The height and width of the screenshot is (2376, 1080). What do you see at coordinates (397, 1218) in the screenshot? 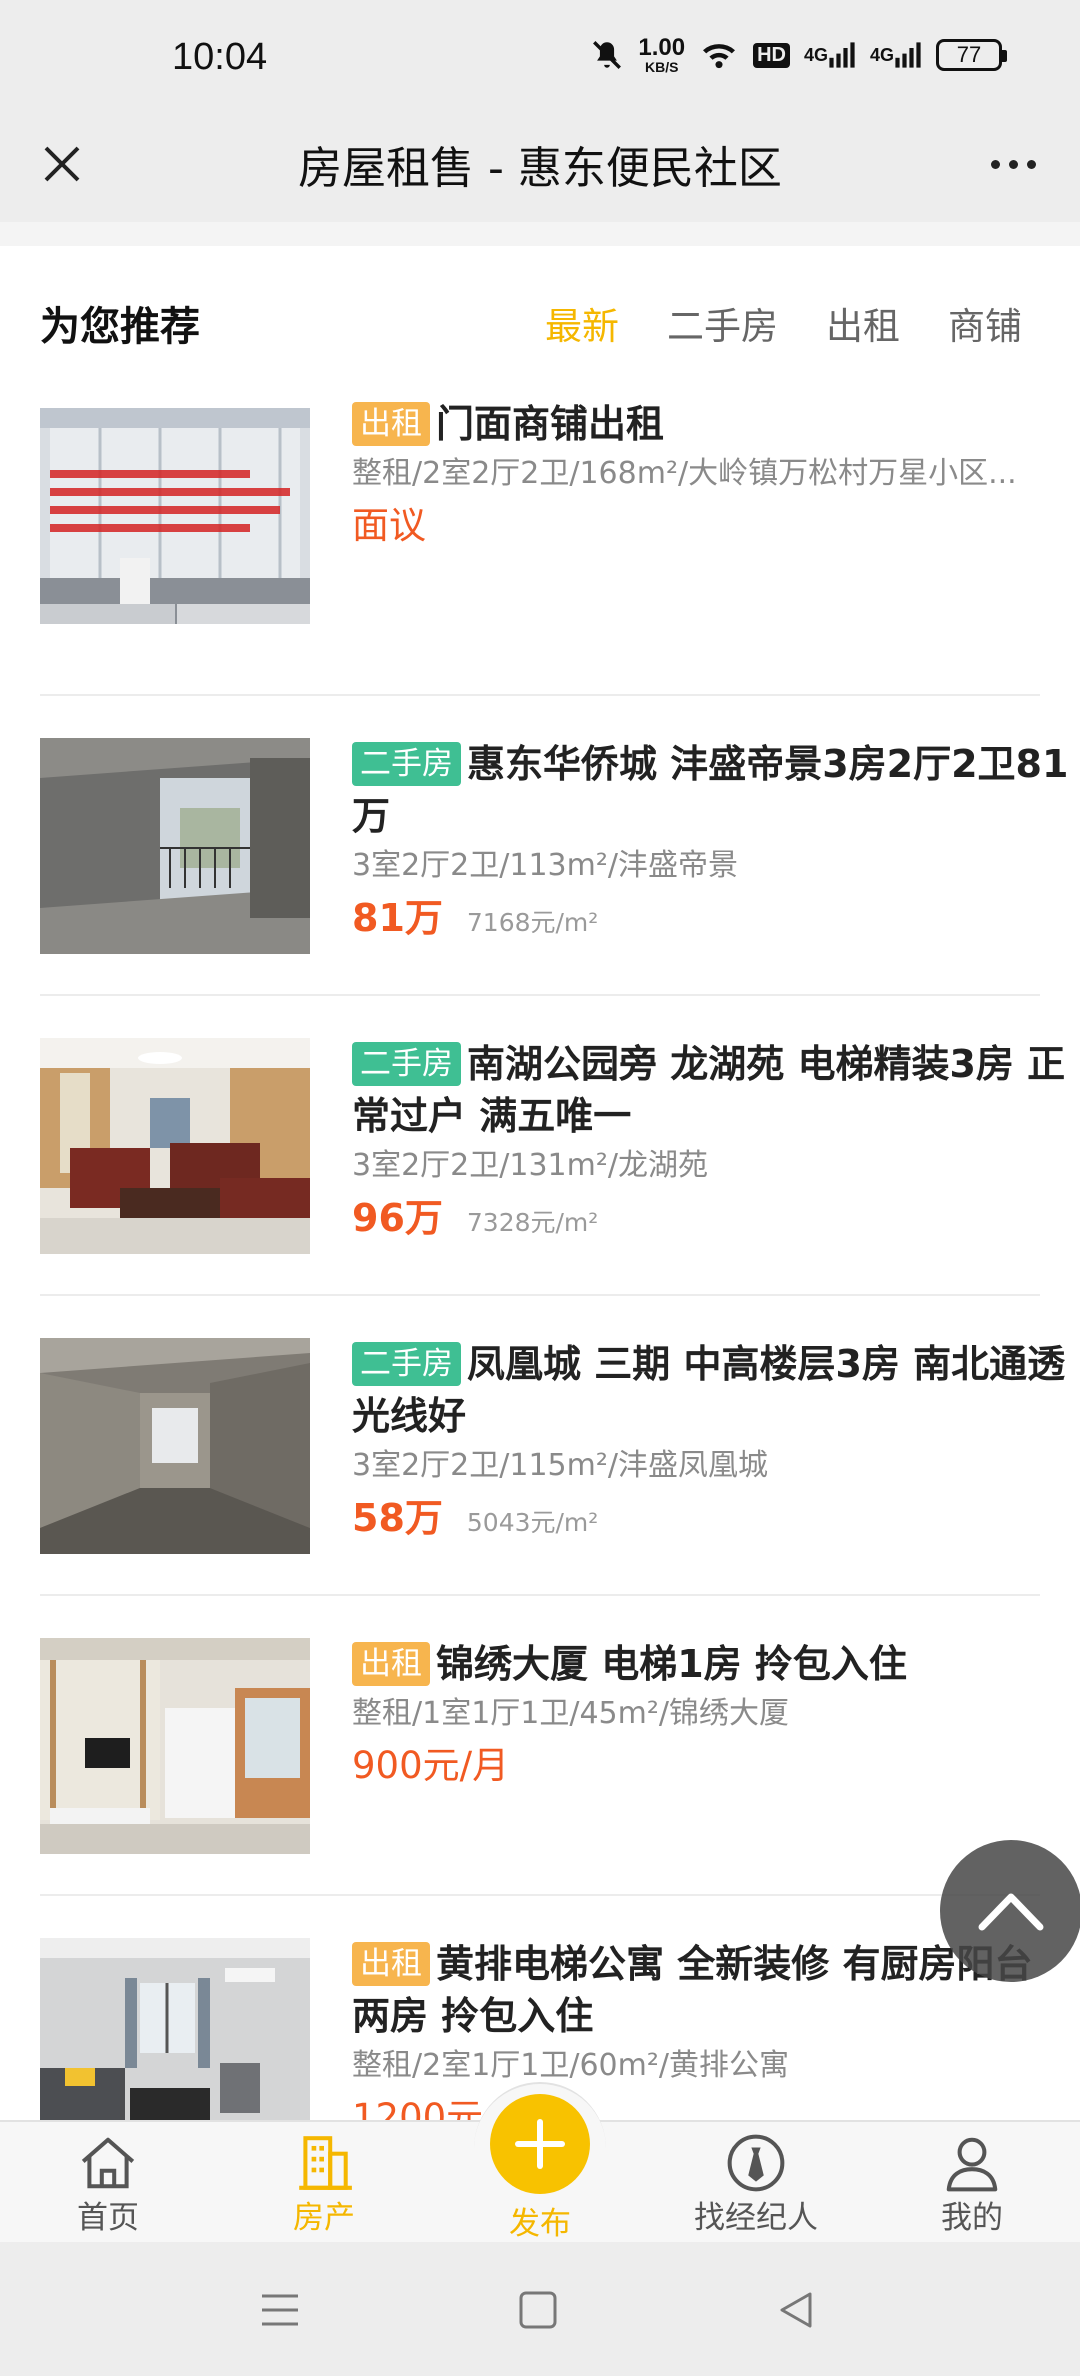
I see `listing-price: 96万` at bounding box center [397, 1218].